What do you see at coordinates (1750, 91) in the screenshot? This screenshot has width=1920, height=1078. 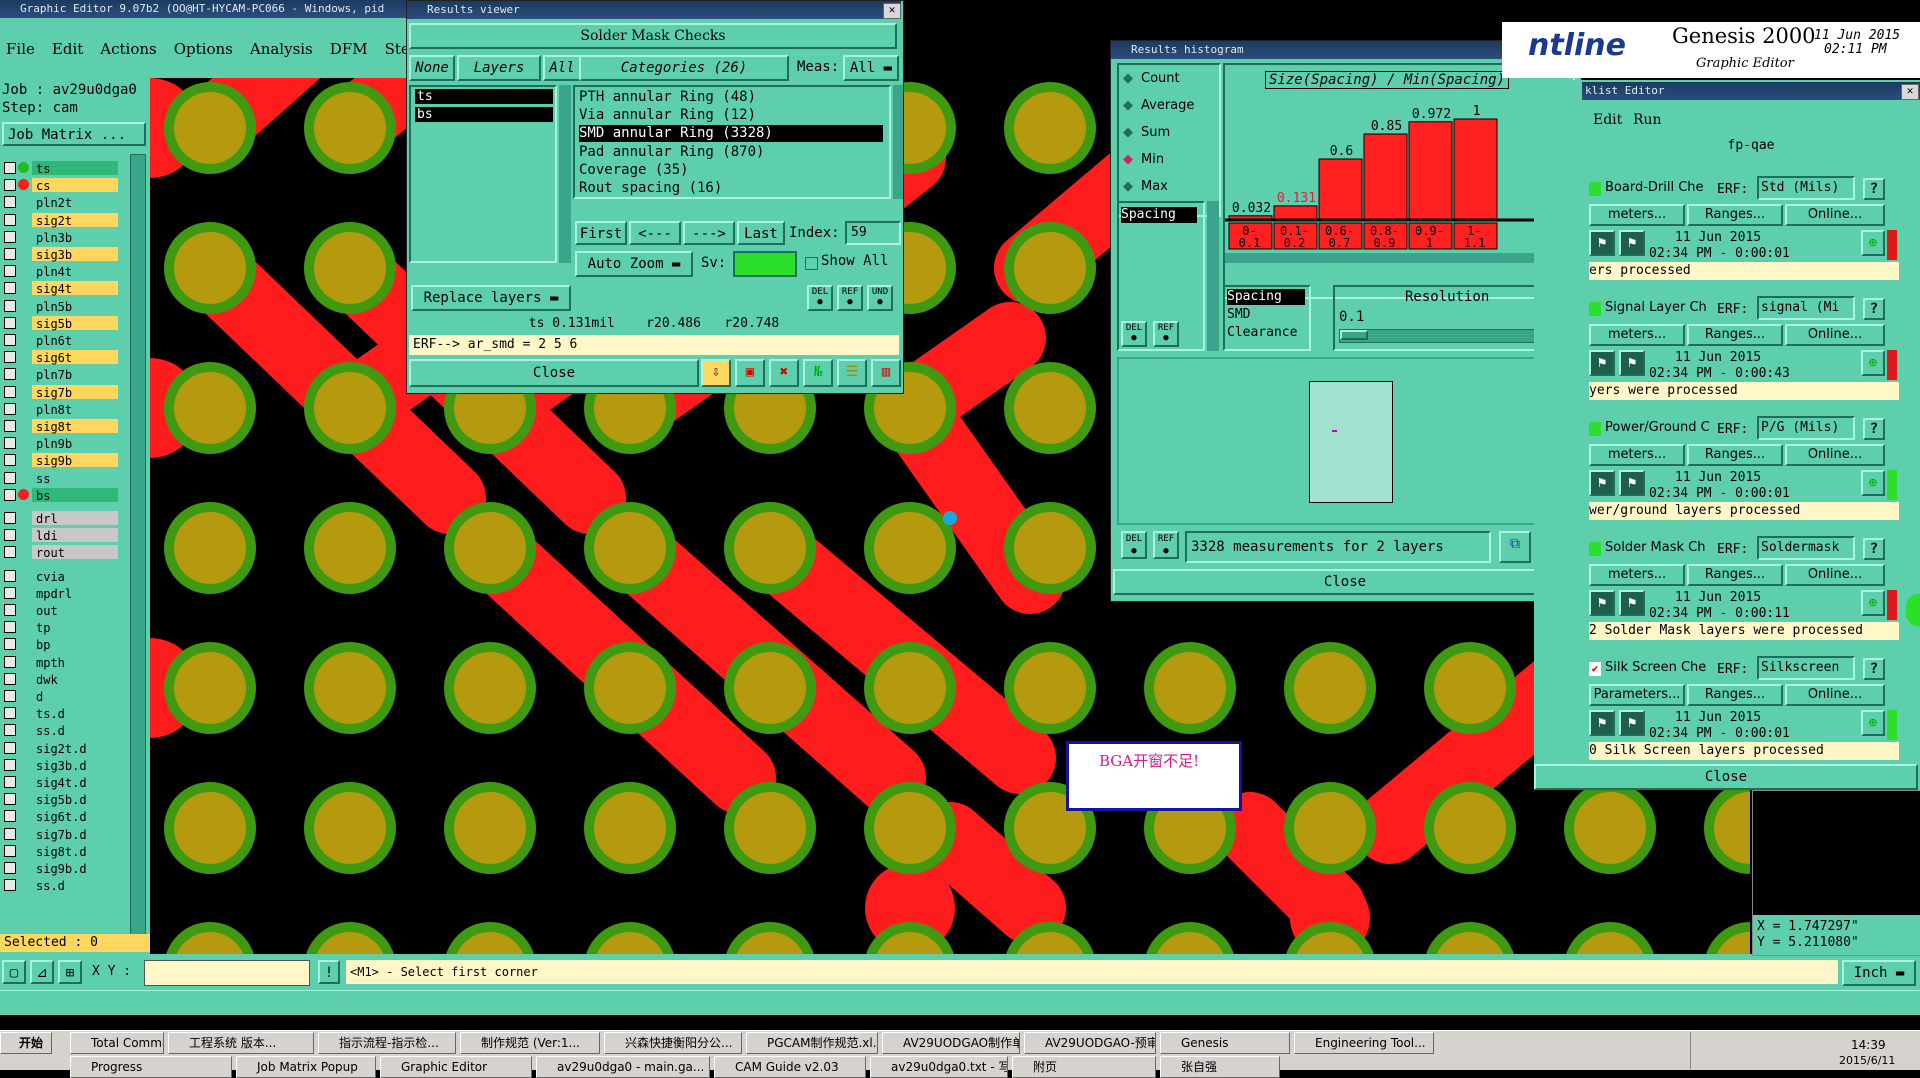 I see `checklist-titlebar: klist Editor` at bounding box center [1750, 91].